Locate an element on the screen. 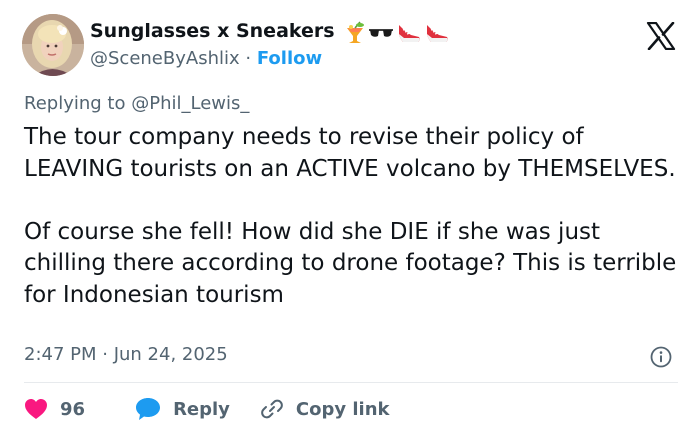 The width and height of the screenshot is (700, 436). name-emojis is located at coordinates (397, 33).